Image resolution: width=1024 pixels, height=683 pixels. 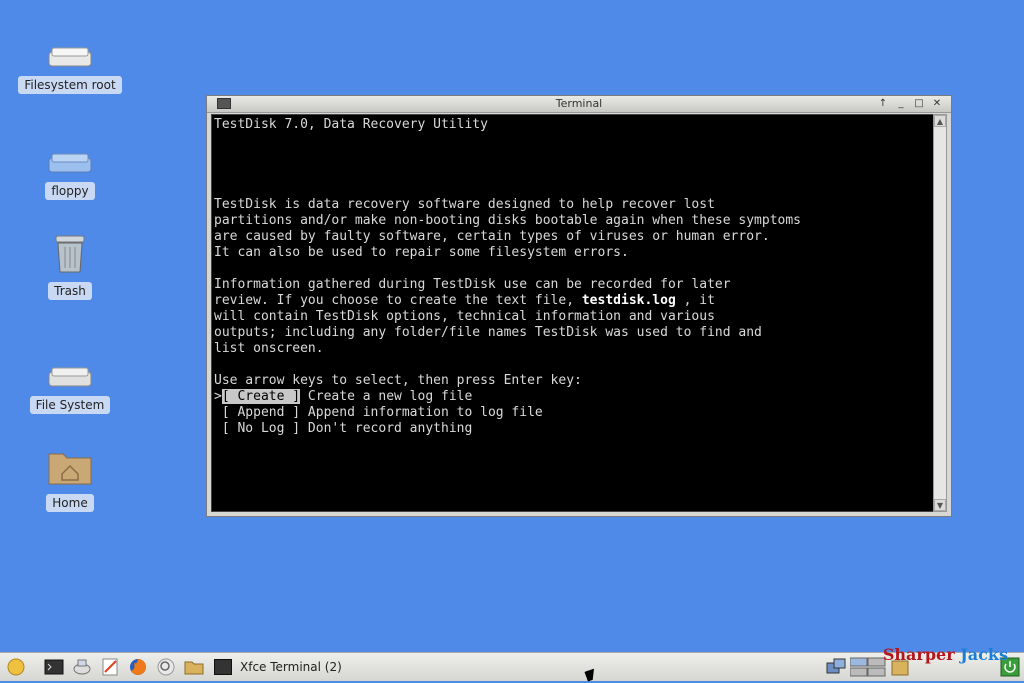 What do you see at coordinates (82, 667) in the screenshot?
I see `network-launcher-icon` at bounding box center [82, 667].